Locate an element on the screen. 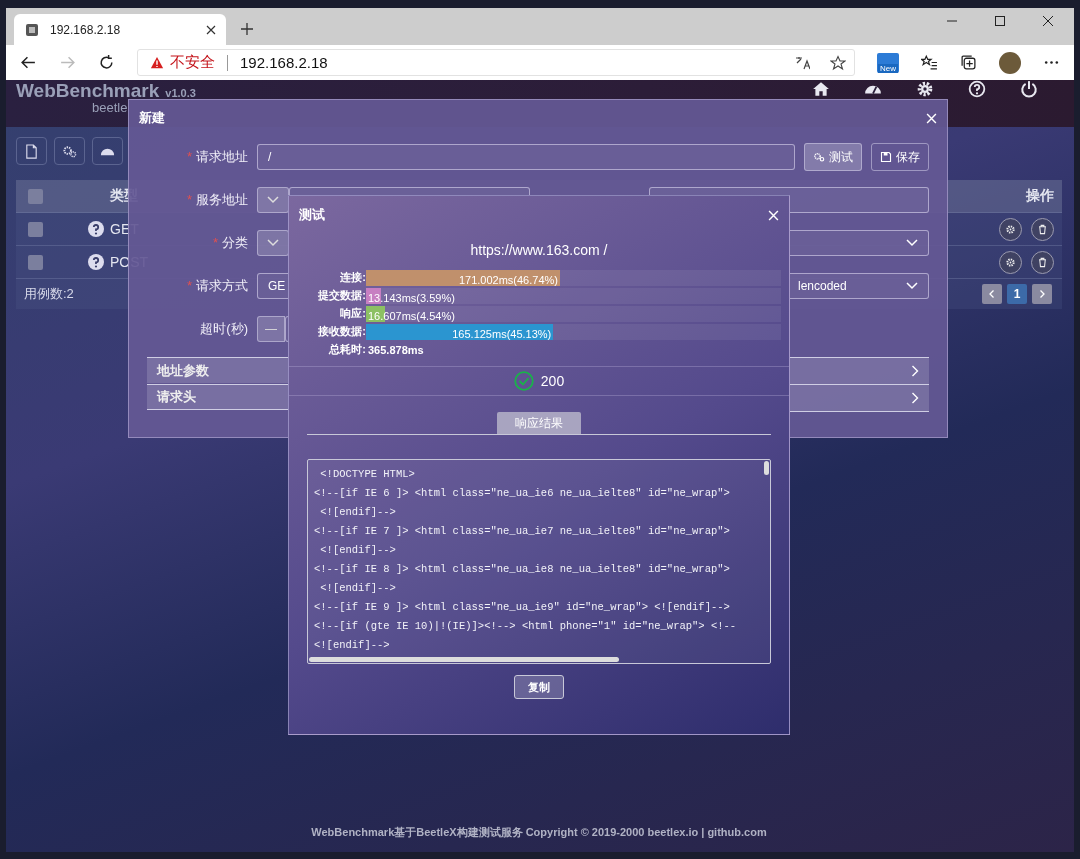 Image resolution: width=1080 pixels, height=859 pixels. dialog-title: 新建 is located at coordinates (152, 118).